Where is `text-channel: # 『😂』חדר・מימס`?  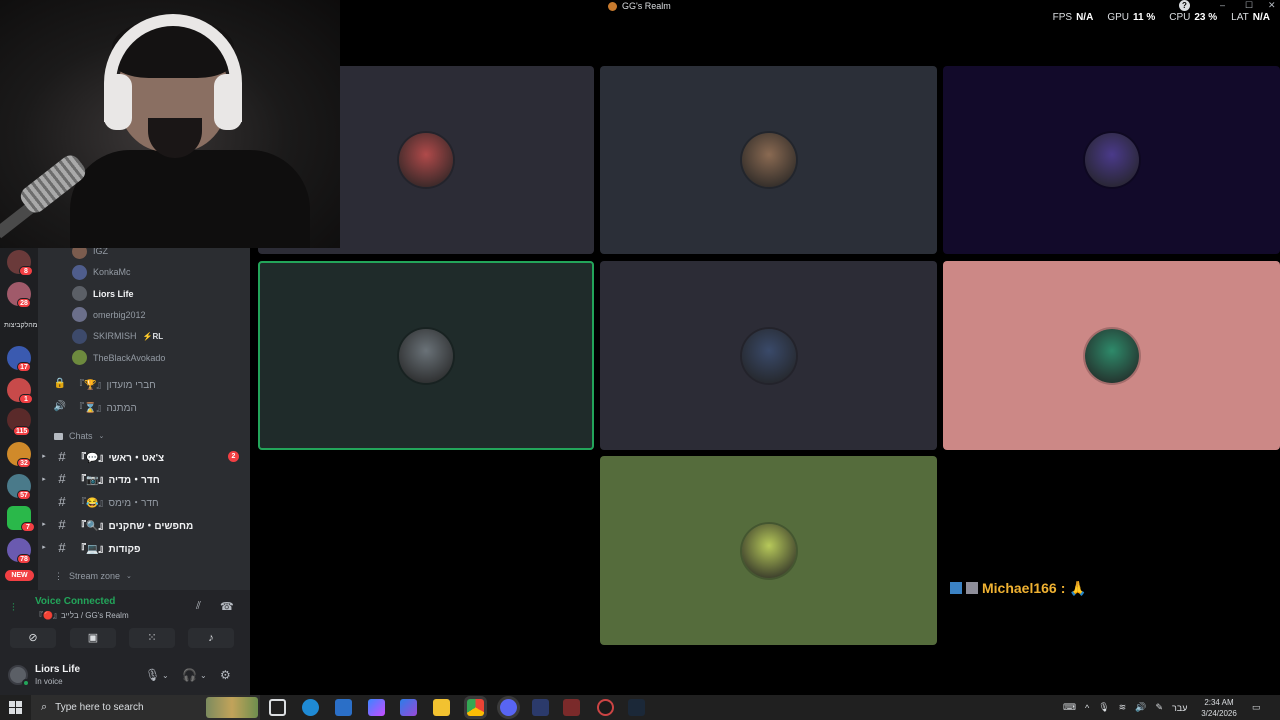
text-channel: # 『😂』חדר・מימס is located at coordinates (144, 502).